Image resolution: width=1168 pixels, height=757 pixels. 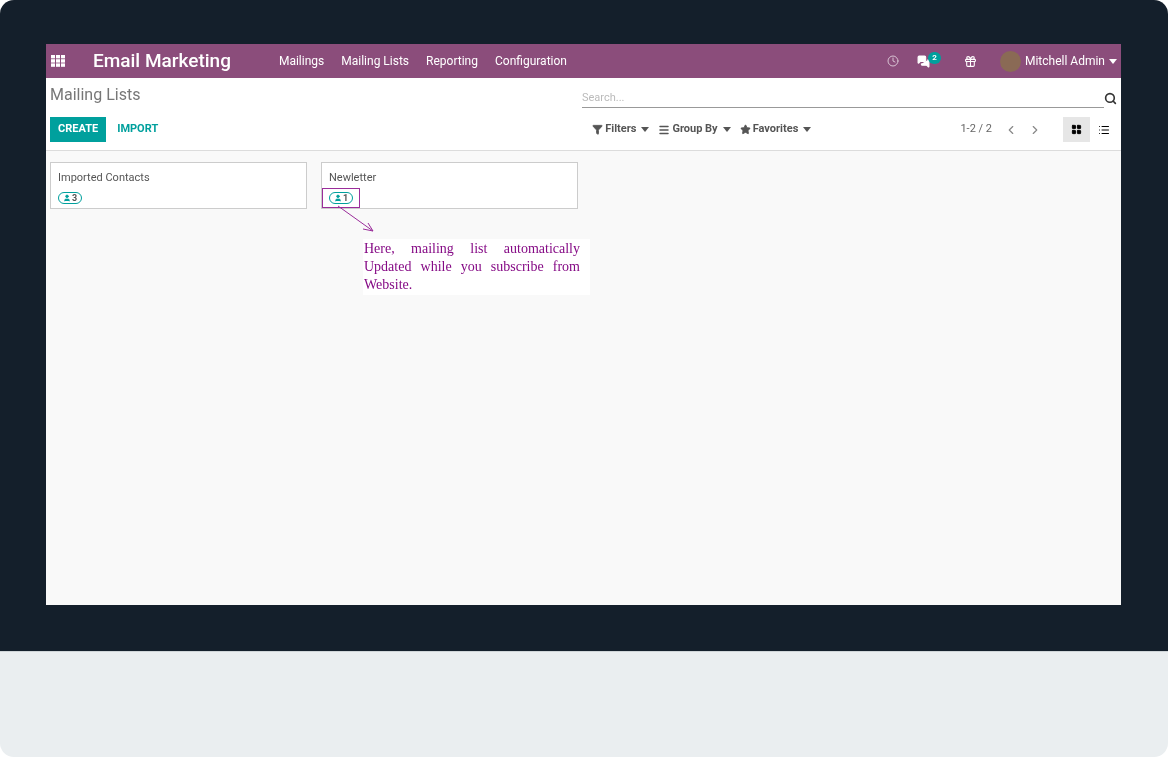 What do you see at coordinates (1064, 61) in the screenshot?
I see `user-menu: Mitchell Admin` at bounding box center [1064, 61].